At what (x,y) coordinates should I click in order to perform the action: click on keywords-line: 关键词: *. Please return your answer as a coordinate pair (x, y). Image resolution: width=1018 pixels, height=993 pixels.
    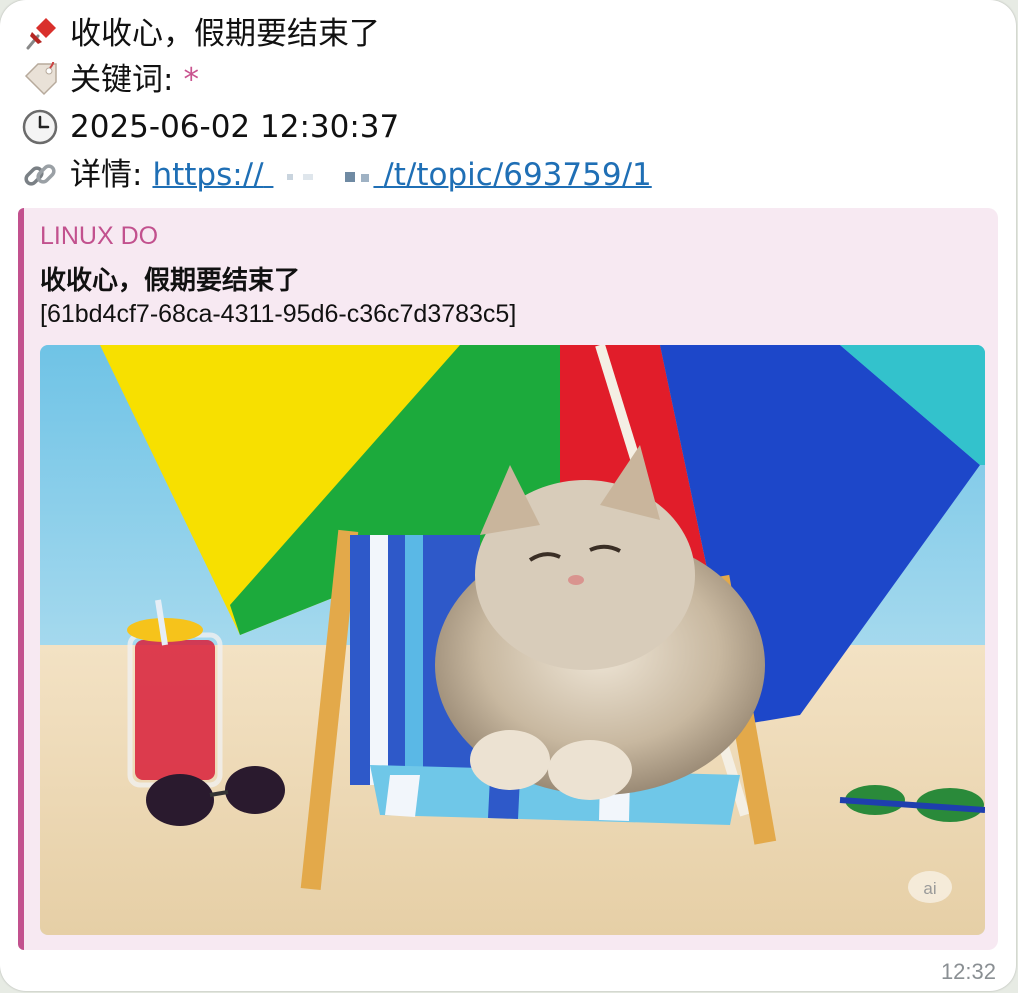
    Looking at the image, I should click on (110, 80).